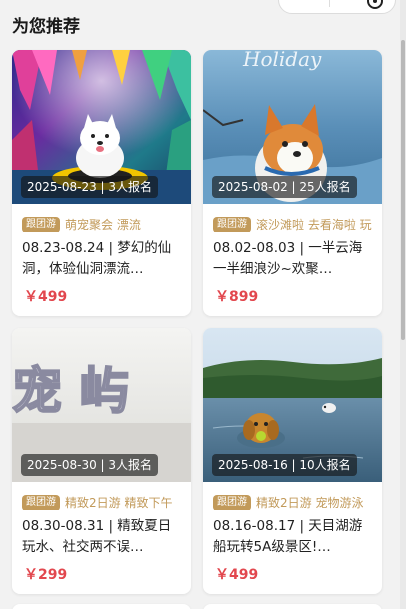 Image resolution: width=406 pixels, height=609 pixels. What do you see at coordinates (46, 27) in the screenshot?
I see `section-title: 为您推荐` at bounding box center [46, 27].